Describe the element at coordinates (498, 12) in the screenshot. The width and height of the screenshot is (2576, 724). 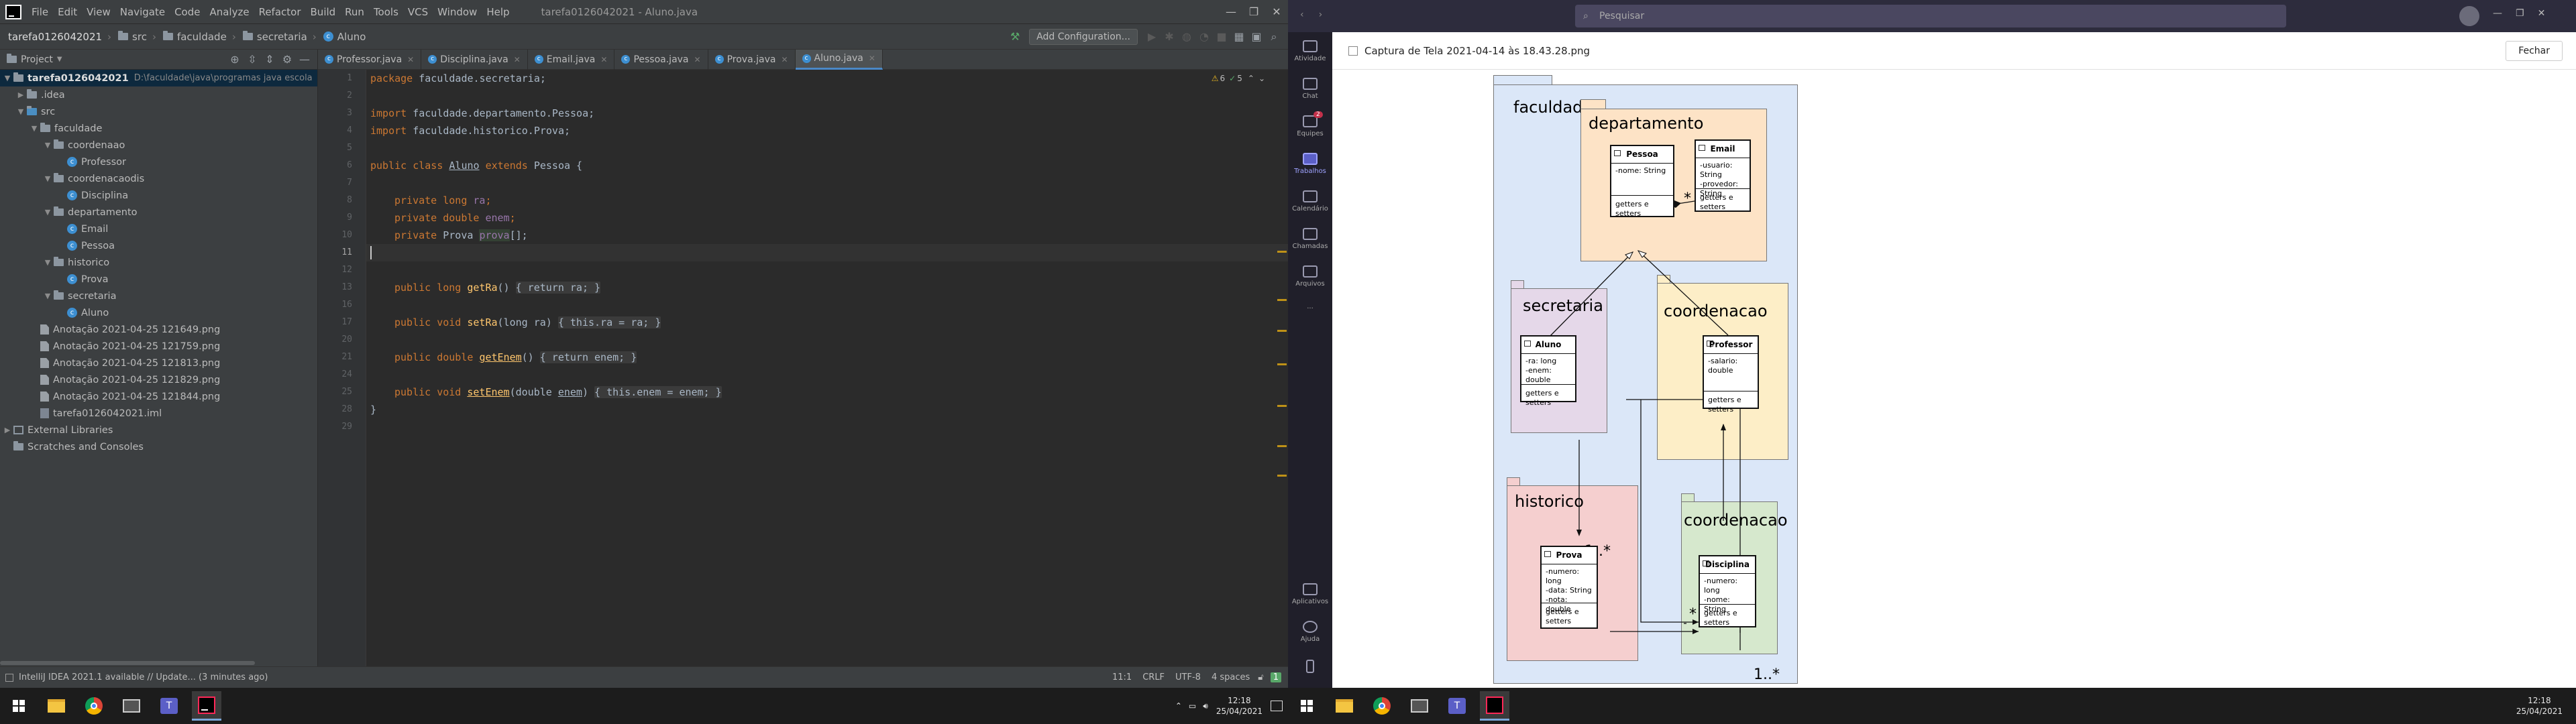
I see `menu-item-help: Help` at that location.